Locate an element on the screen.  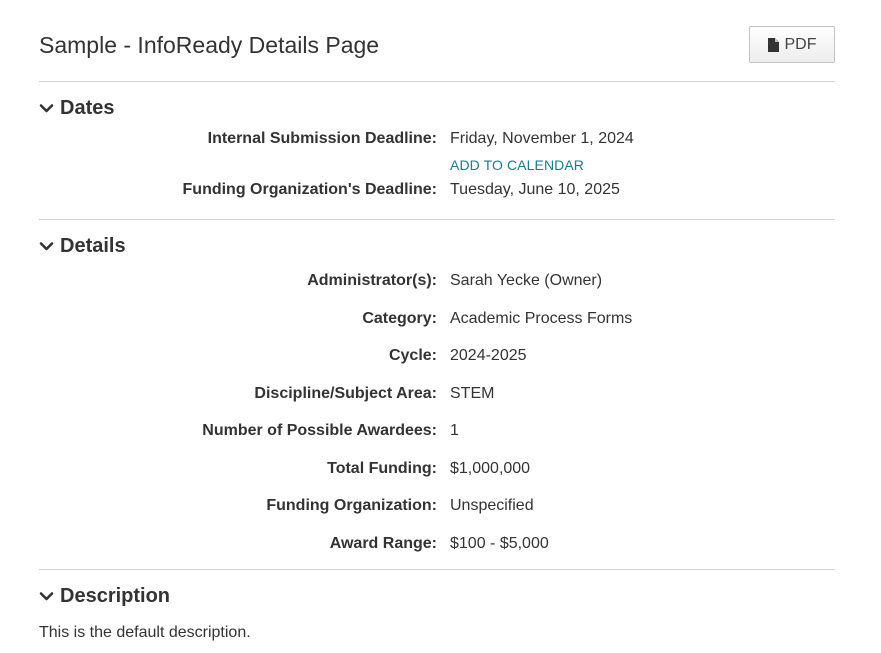
detail-row-discipline: Discipline/Subject Area: STEM is located at coordinates (437, 394).